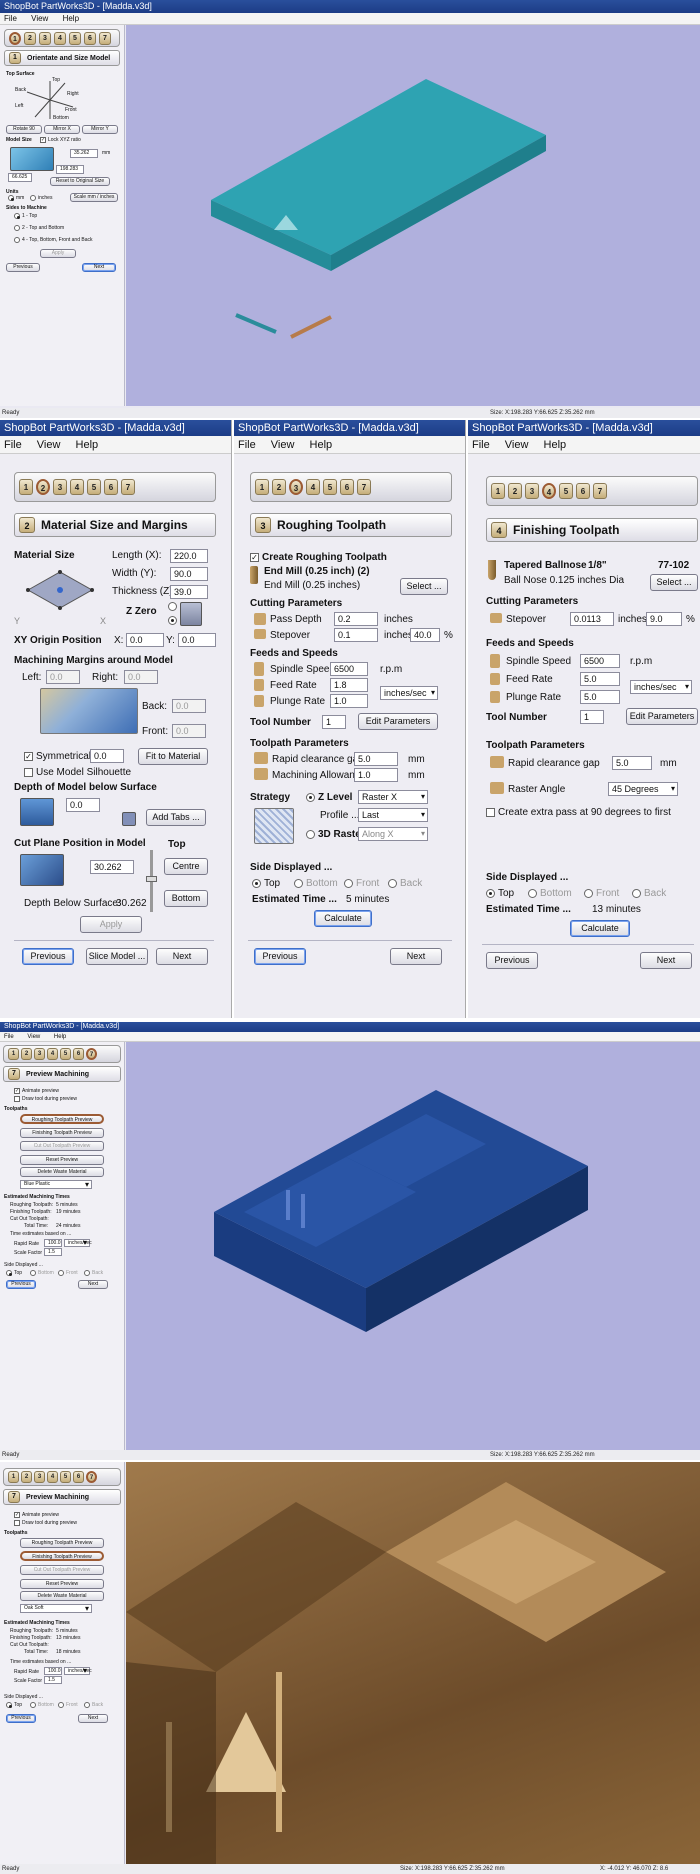 Image resolution: width=700 pixels, height=1874 pixels. What do you see at coordinates (349, 701) in the screenshot?
I see `plunge-input: 1.0` at bounding box center [349, 701].